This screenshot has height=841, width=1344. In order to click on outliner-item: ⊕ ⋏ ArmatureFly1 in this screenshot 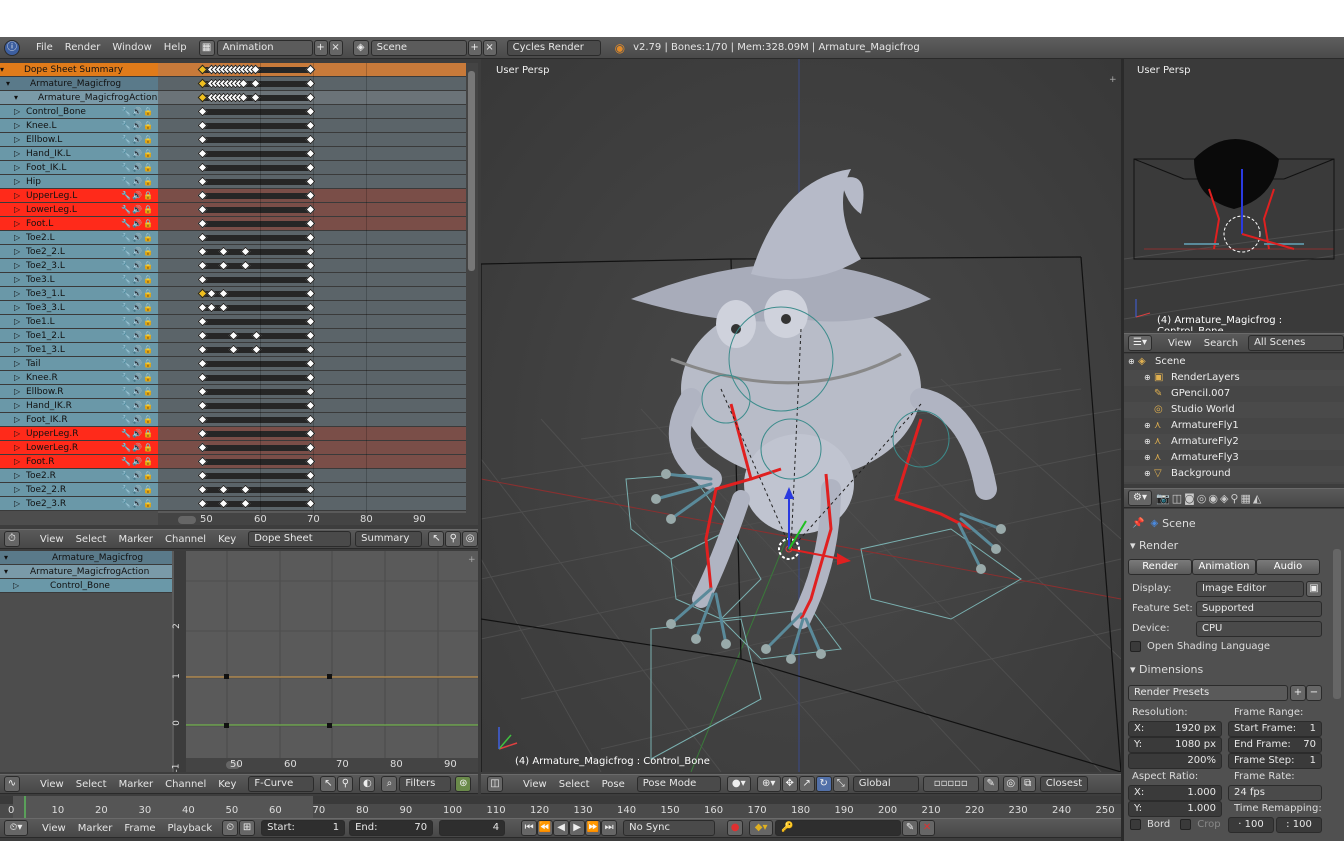, I will do `click(1234, 426)`.